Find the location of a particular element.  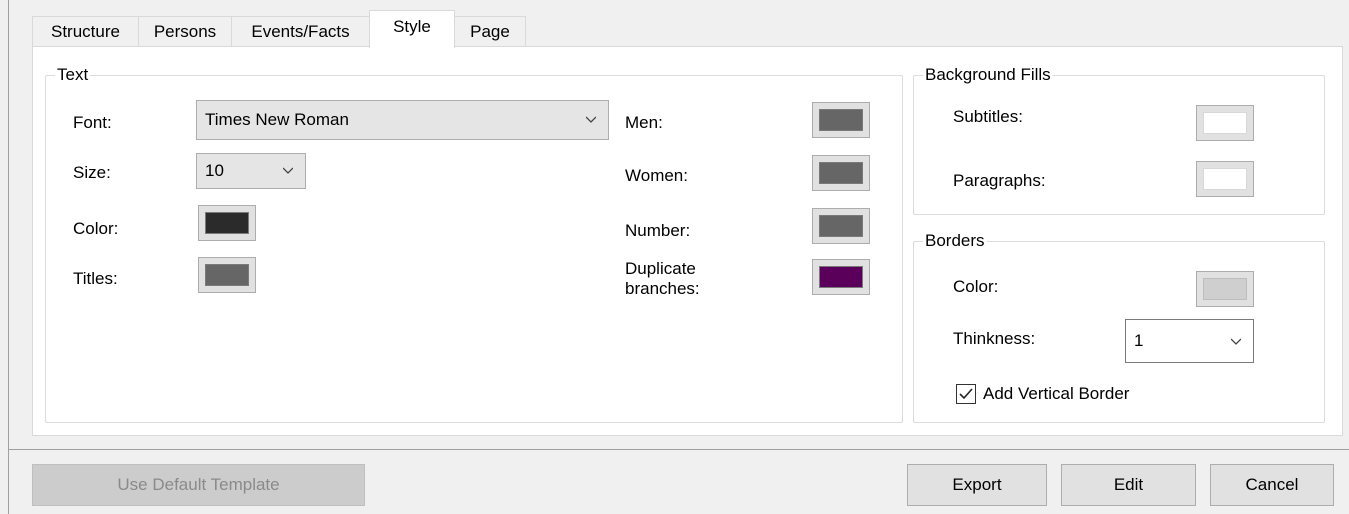

text-group-title: Text is located at coordinates (73, 75).